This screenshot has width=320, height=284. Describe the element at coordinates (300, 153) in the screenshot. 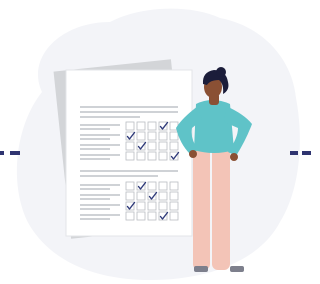

I see `right-connector-line` at that location.